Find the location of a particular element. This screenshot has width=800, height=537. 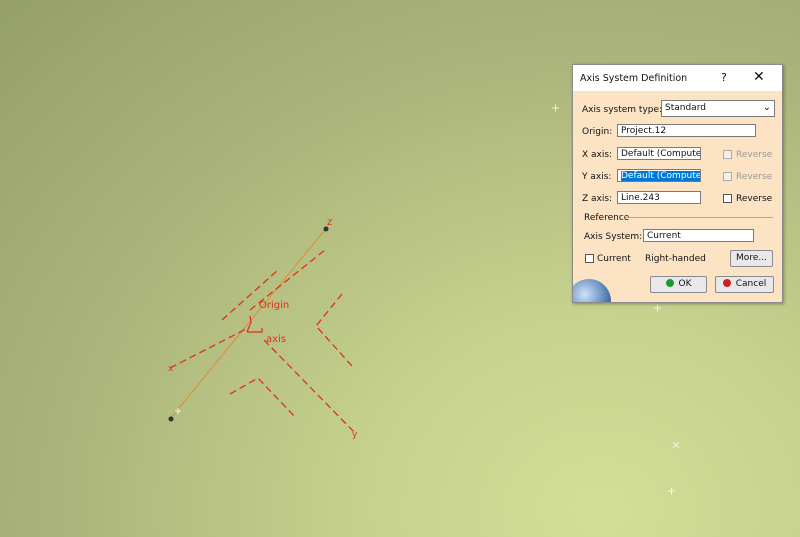

current-checkbox is located at coordinates (589, 258).